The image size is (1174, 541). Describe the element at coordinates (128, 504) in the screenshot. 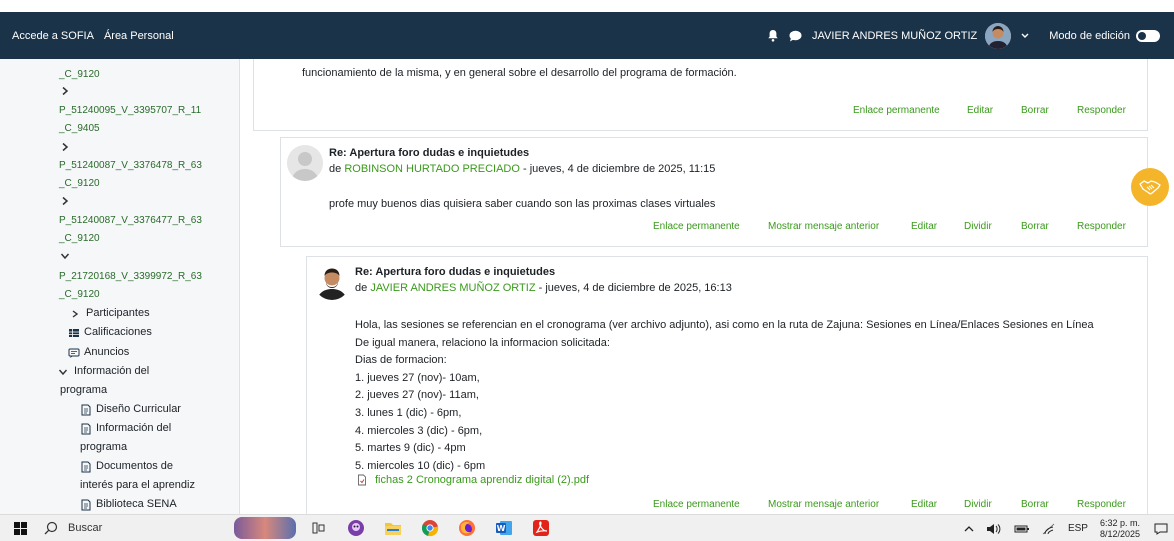

I see `sidebar-item-library: Biblioteca SENA` at that location.